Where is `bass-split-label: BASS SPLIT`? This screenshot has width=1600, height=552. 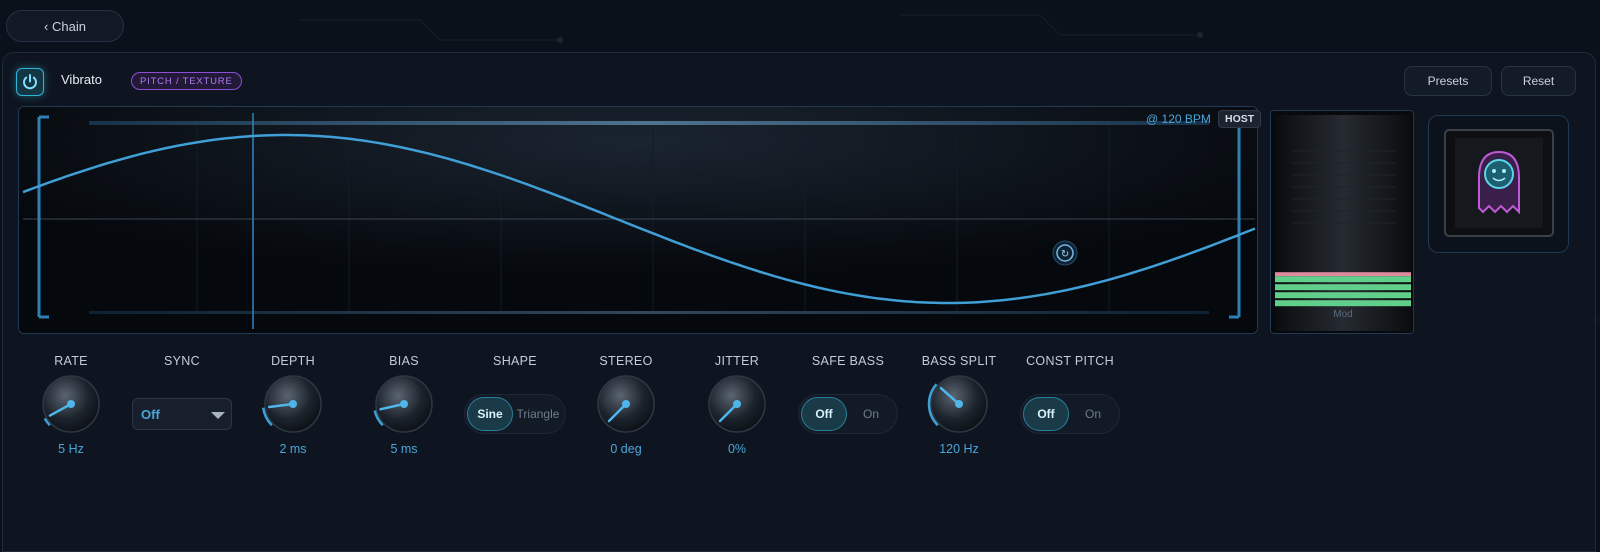
bass-split-label: BASS SPLIT is located at coordinates (959, 361).